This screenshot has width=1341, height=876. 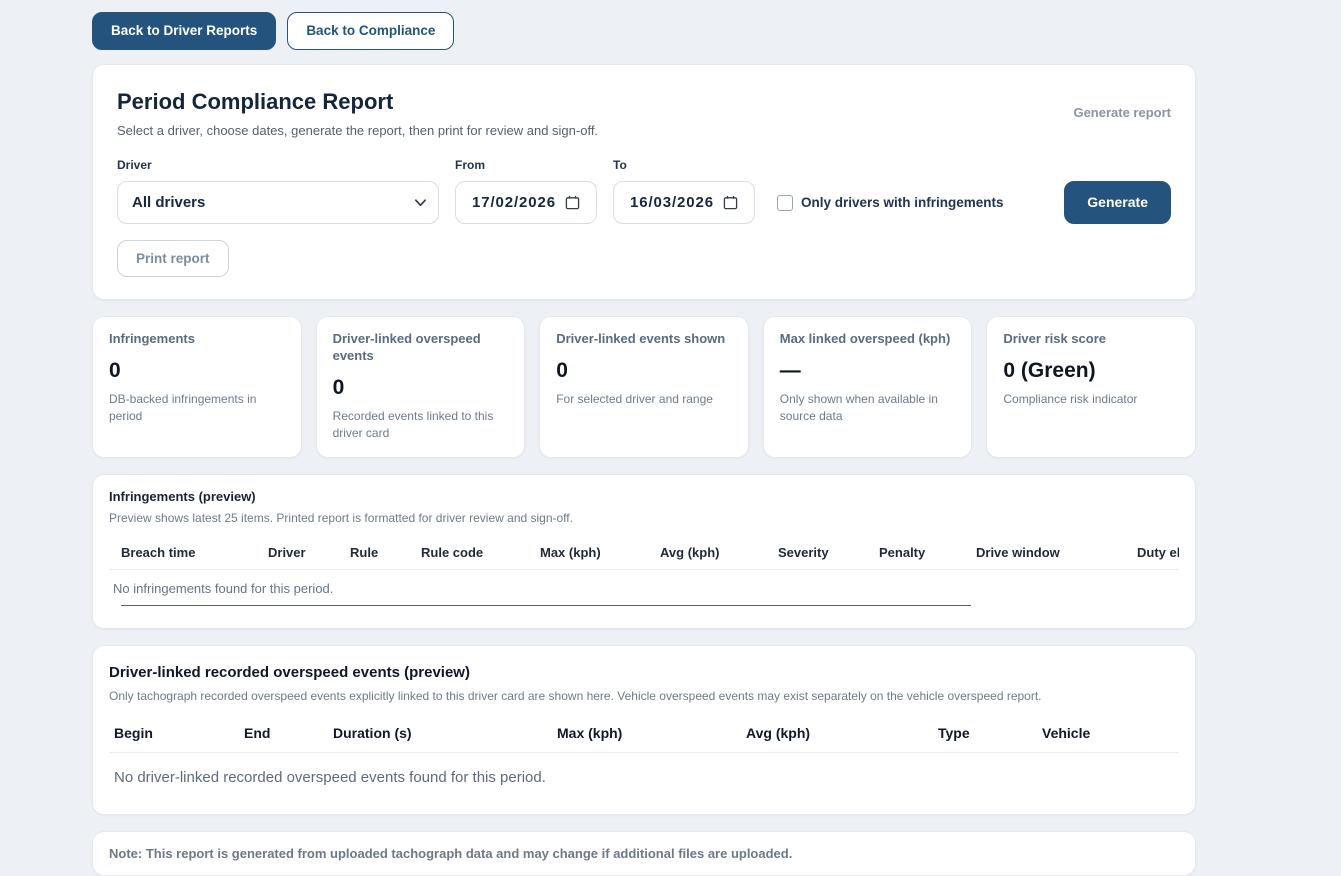 What do you see at coordinates (1044, 553) in the screenshot?
I see `column-header: Drive window` at bounding box center [1044, 553].